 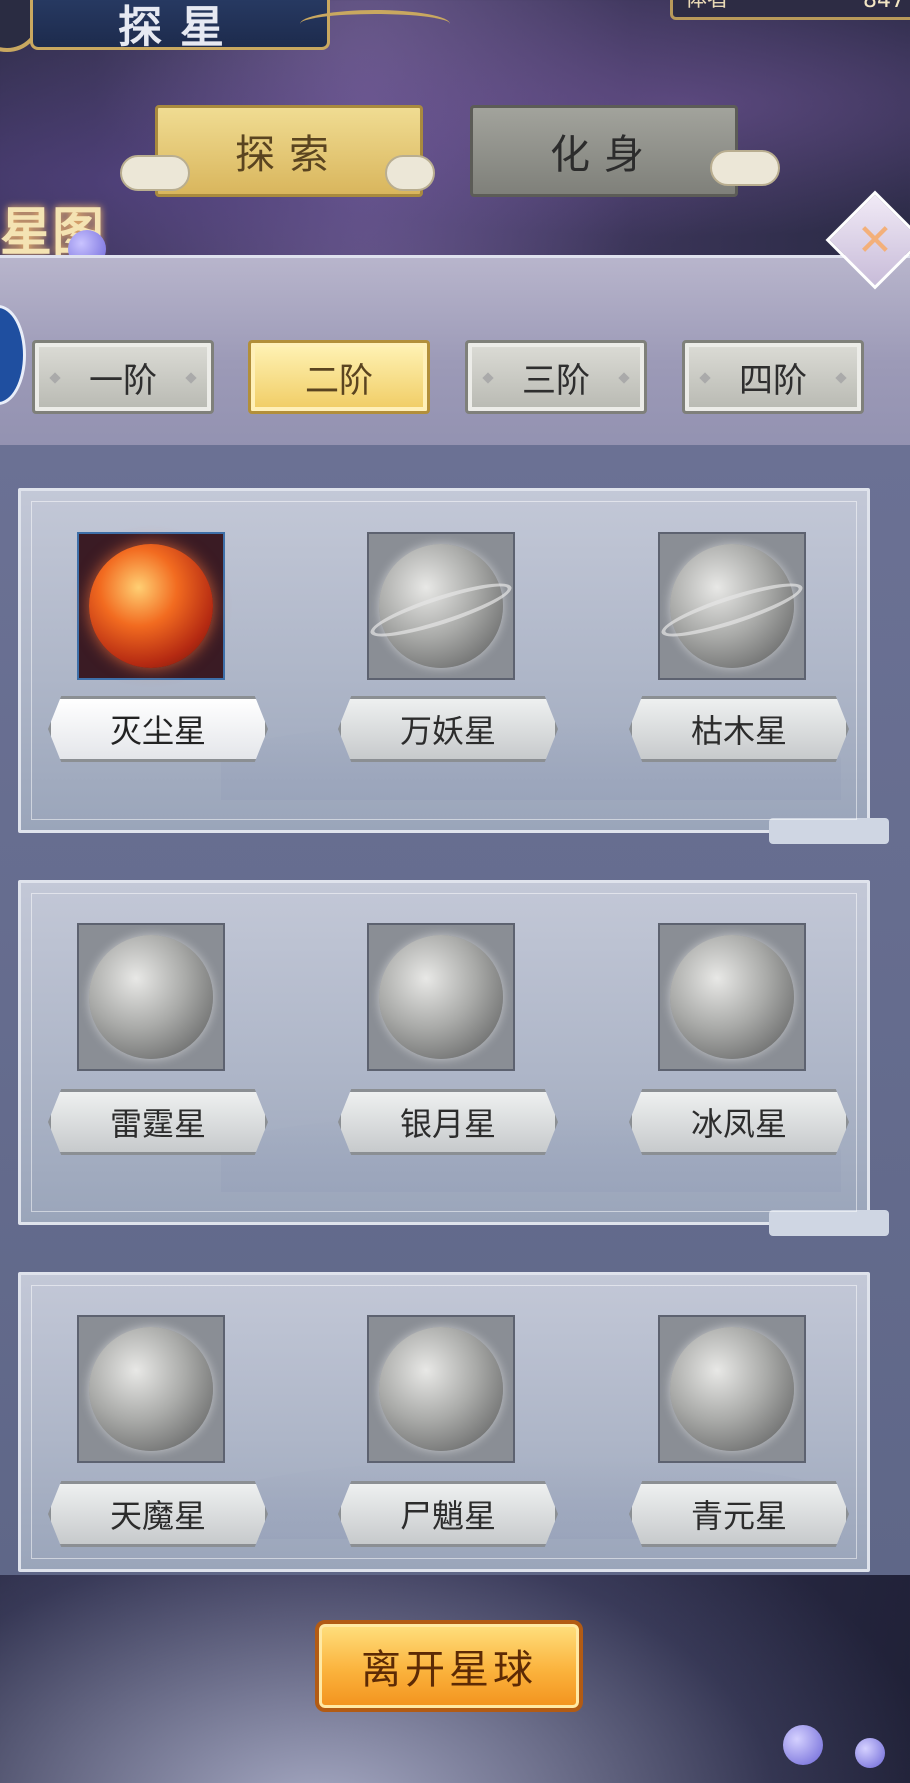 What do you see at coordinates (884, 6) in the screenshot?
I see `resource-value: 847` at bounding box center [884, 6].